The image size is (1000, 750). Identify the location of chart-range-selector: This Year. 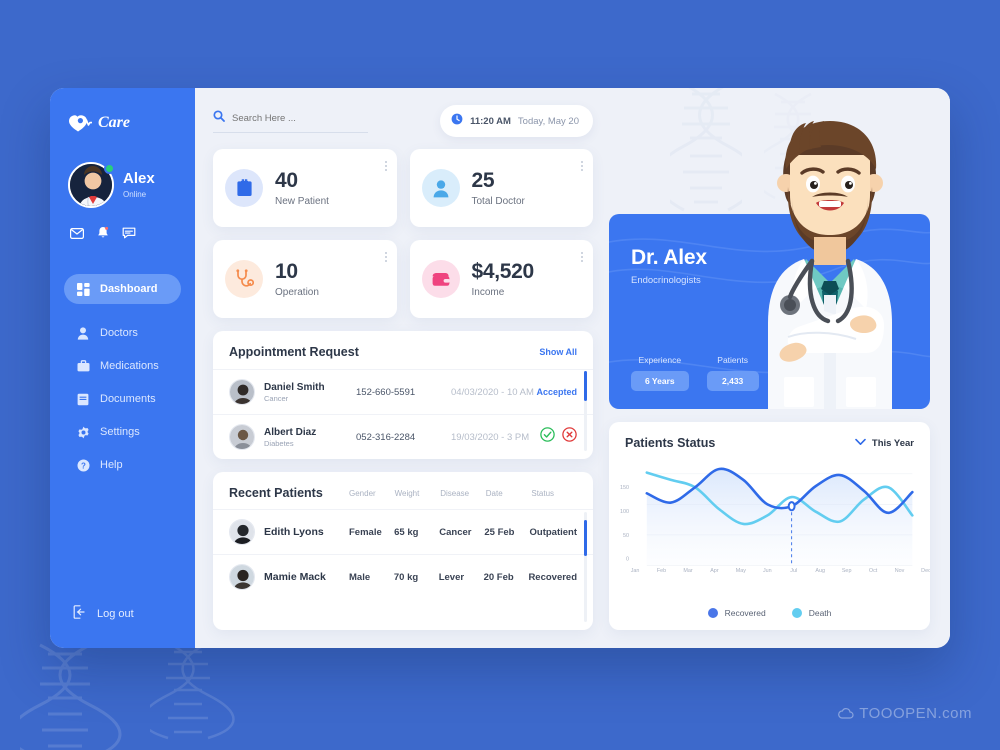
(884, 443).